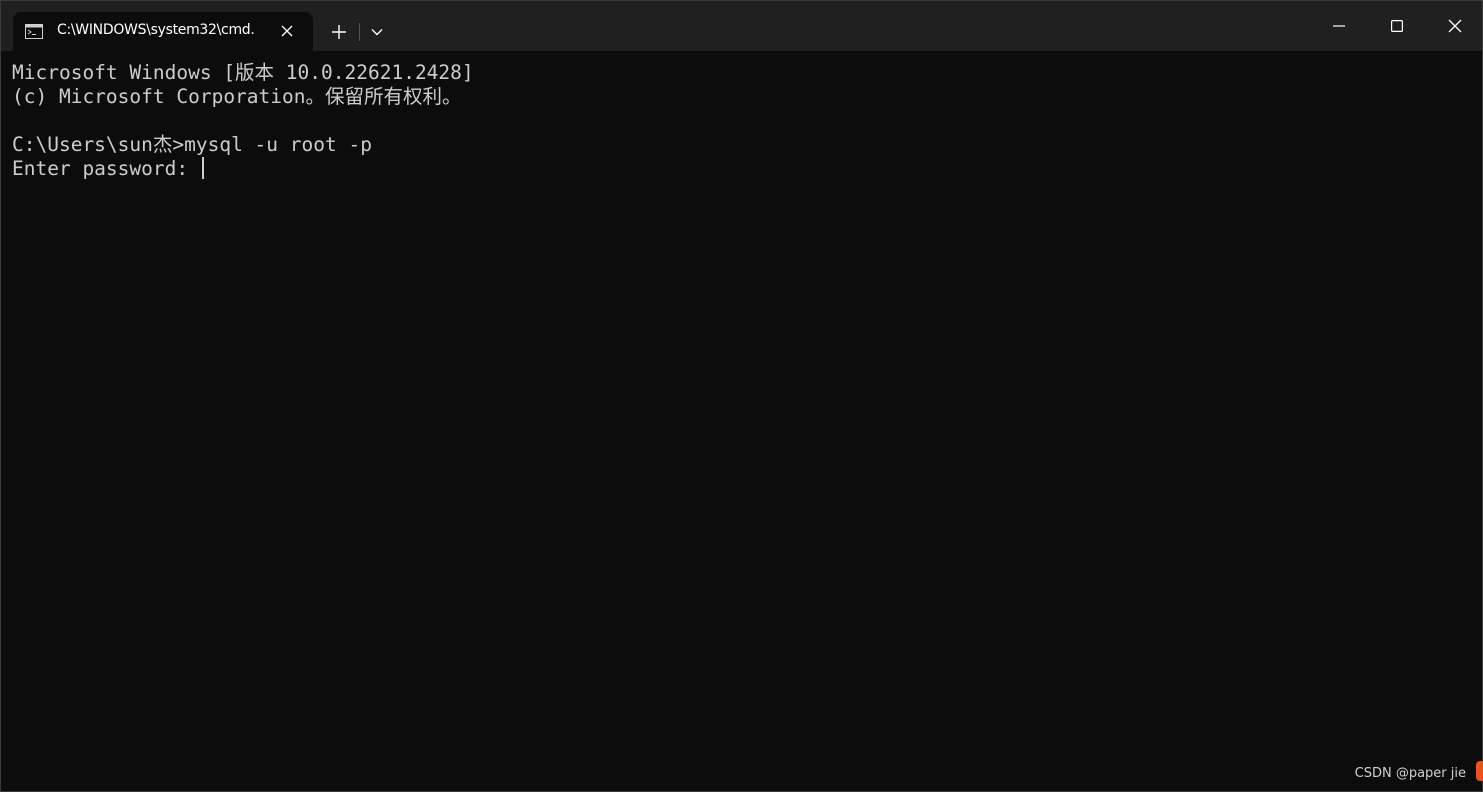  I want to click on watermark: CSDN @paper jie, so click(1410, 773).